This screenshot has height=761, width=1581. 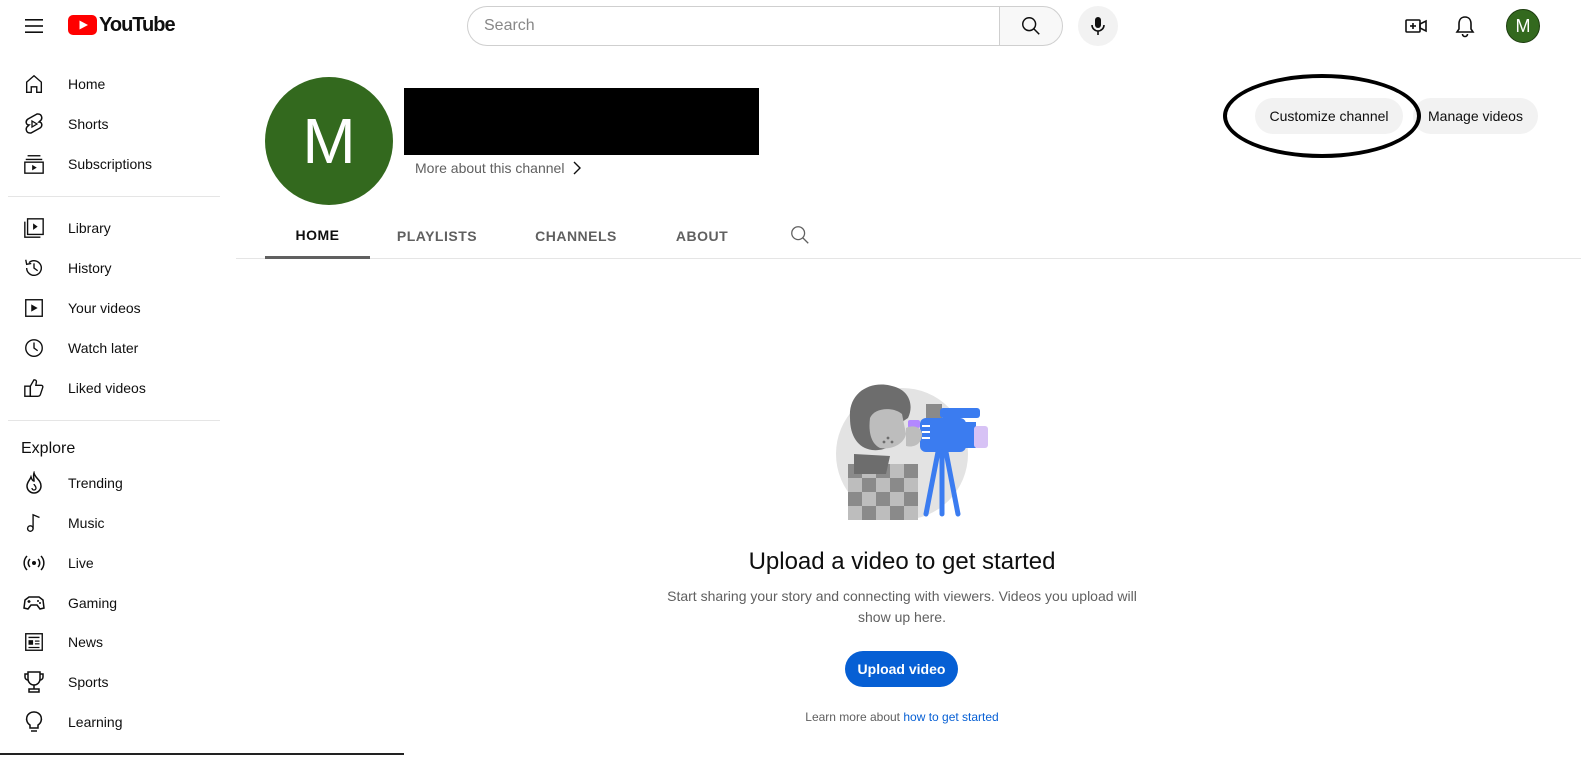 I want to click on sidebar-item-label: Music, so click(x=86, y=523).